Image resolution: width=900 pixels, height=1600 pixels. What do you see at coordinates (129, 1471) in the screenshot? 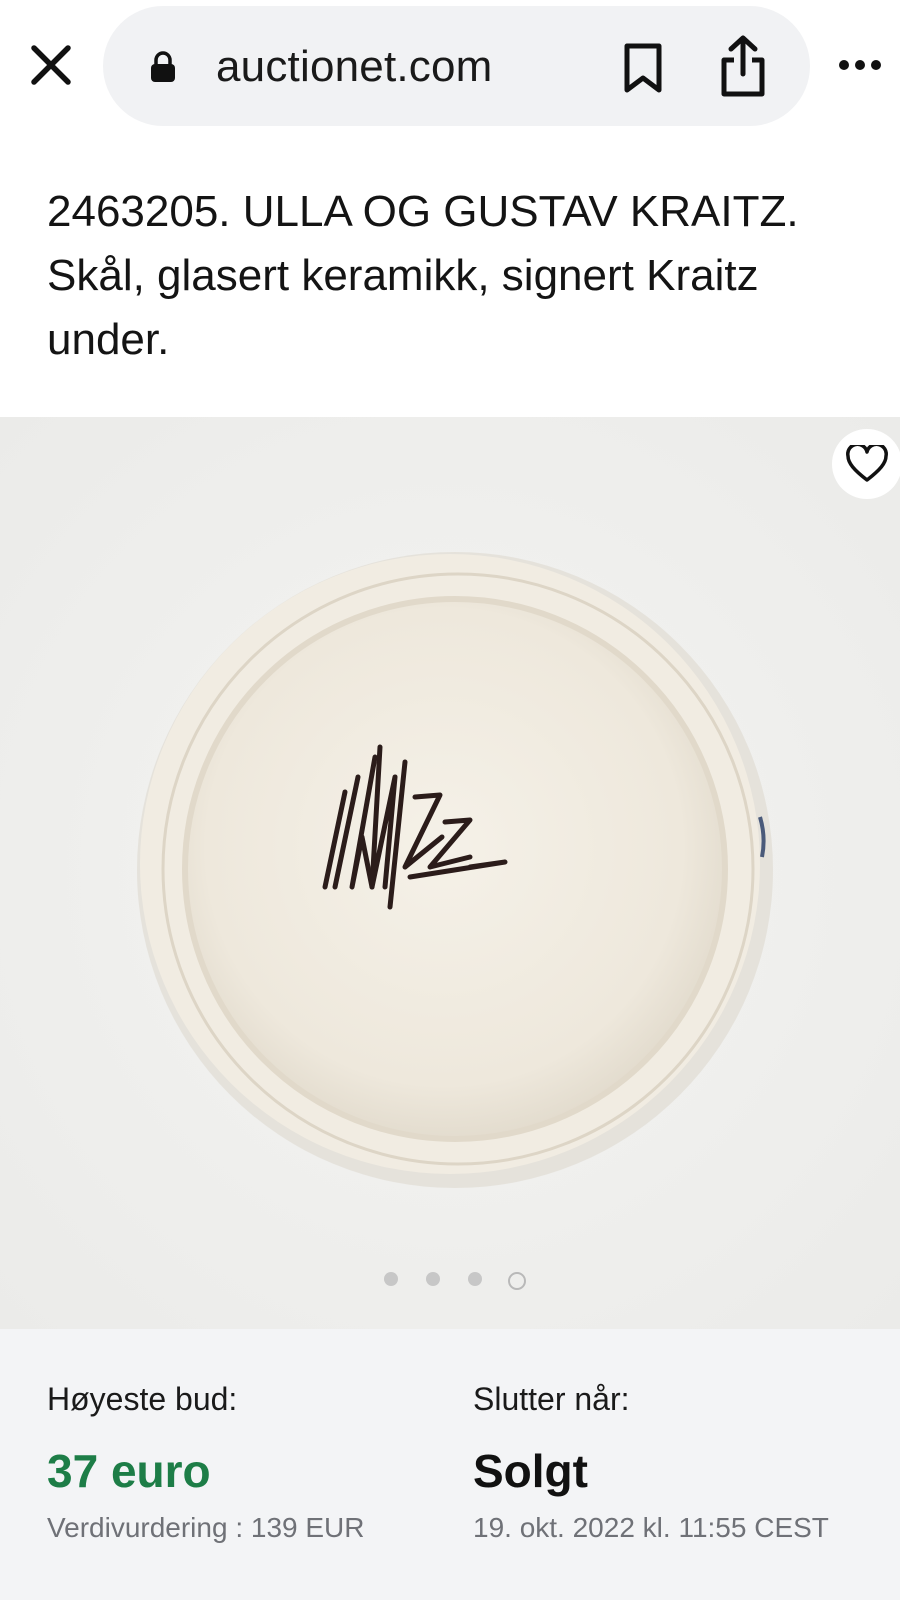
I see `highest-bid-value: 37 euro` at bounding box center [129, 1471].